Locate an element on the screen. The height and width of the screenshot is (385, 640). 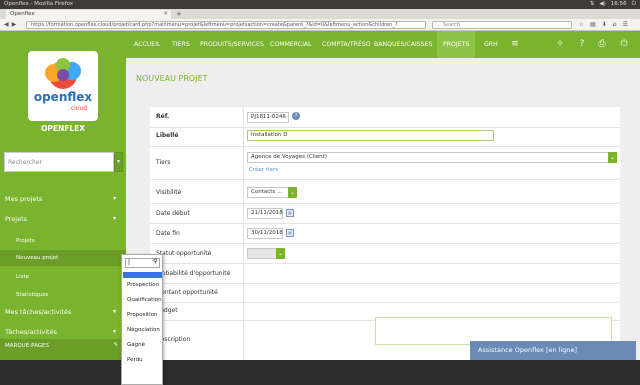
nav-produits-services: PRODUITS/SERVICES is located at coordinates (232, 44).